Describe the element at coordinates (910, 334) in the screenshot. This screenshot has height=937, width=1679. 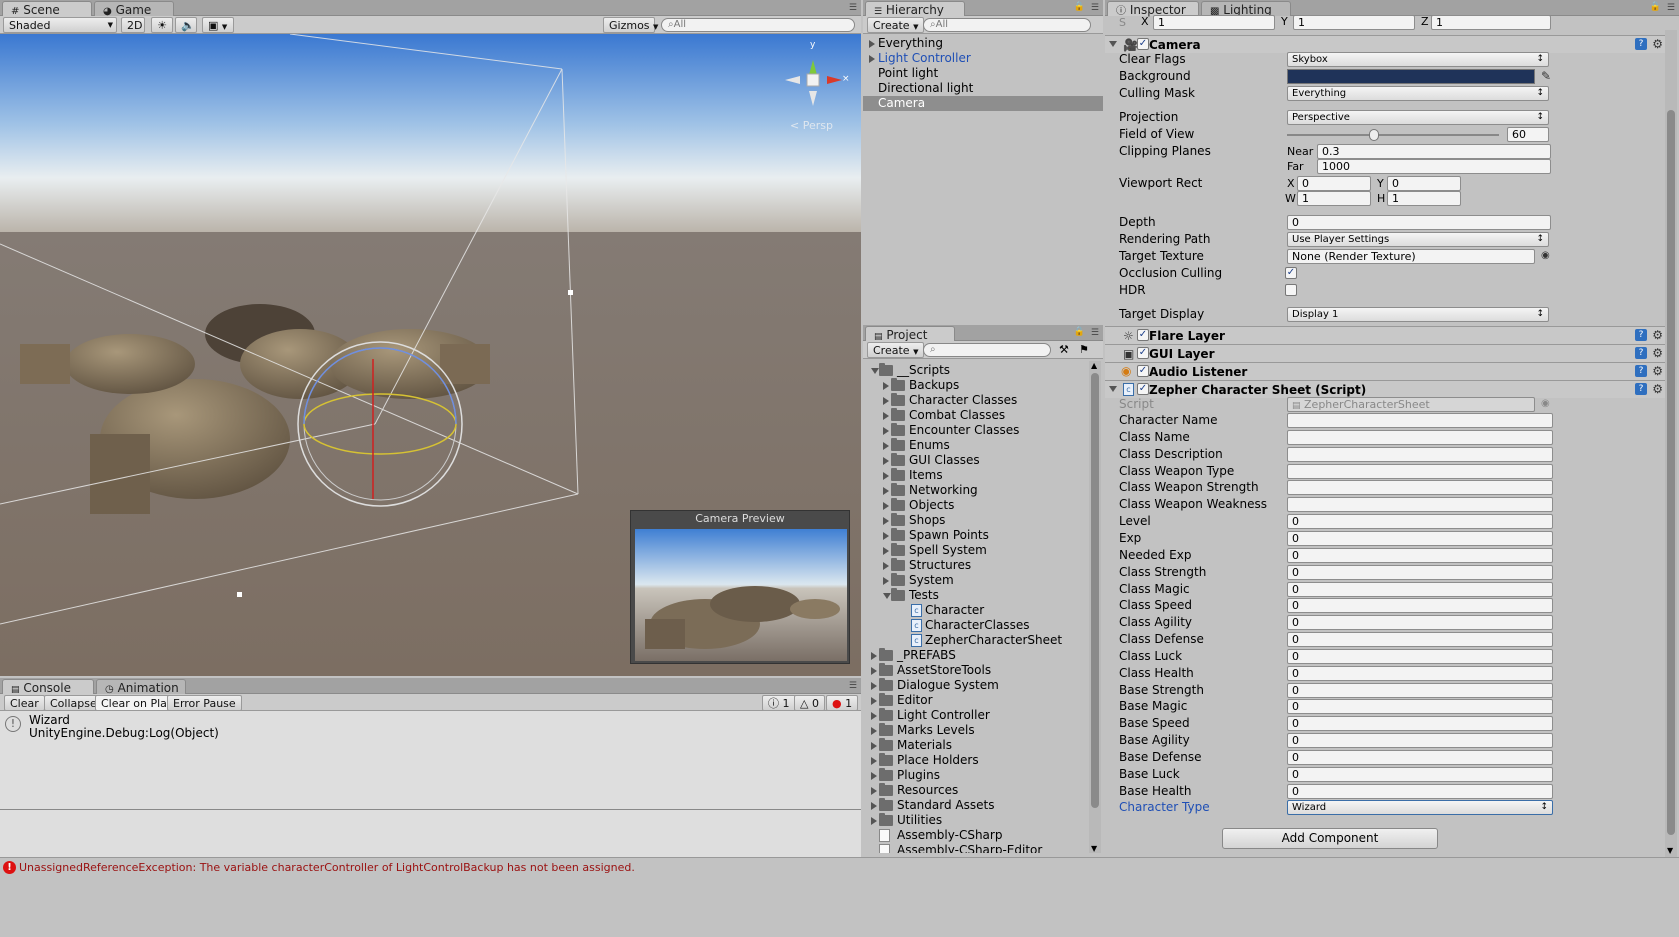
I see `tab-project: ▤ Project` at that location.